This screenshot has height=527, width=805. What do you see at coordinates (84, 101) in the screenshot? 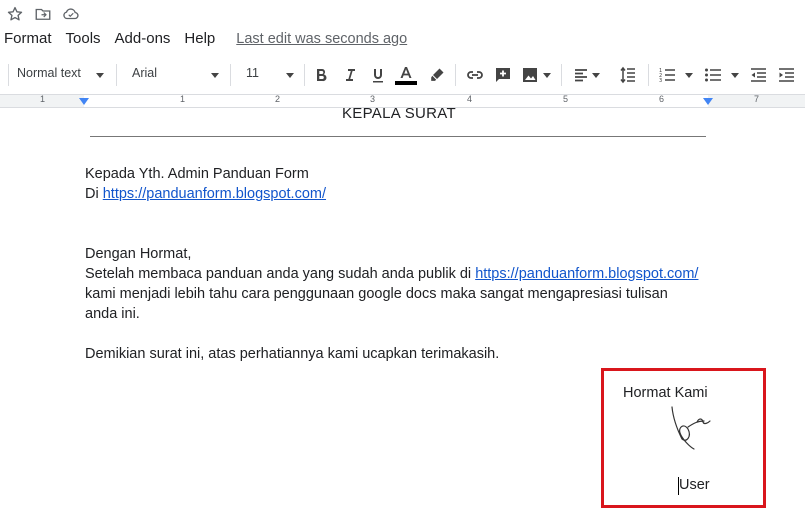
I see `left-indent-marker` at bounding box center [84, 101].